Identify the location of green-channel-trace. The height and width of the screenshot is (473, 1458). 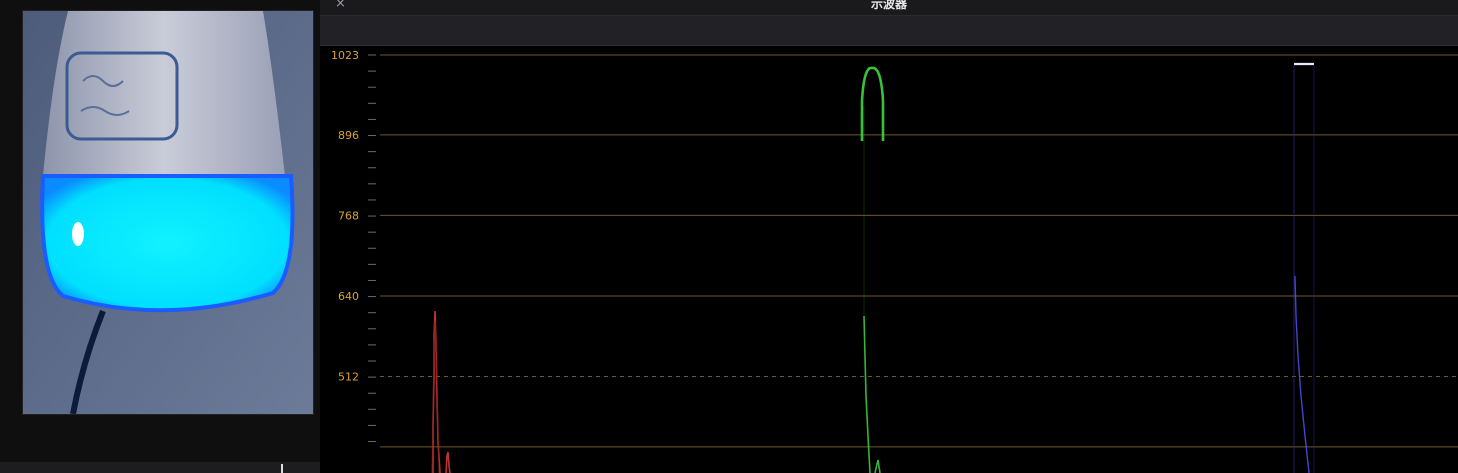
(872, 394).